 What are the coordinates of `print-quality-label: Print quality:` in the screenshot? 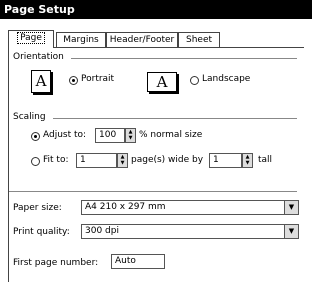 It's located at (41, 232).